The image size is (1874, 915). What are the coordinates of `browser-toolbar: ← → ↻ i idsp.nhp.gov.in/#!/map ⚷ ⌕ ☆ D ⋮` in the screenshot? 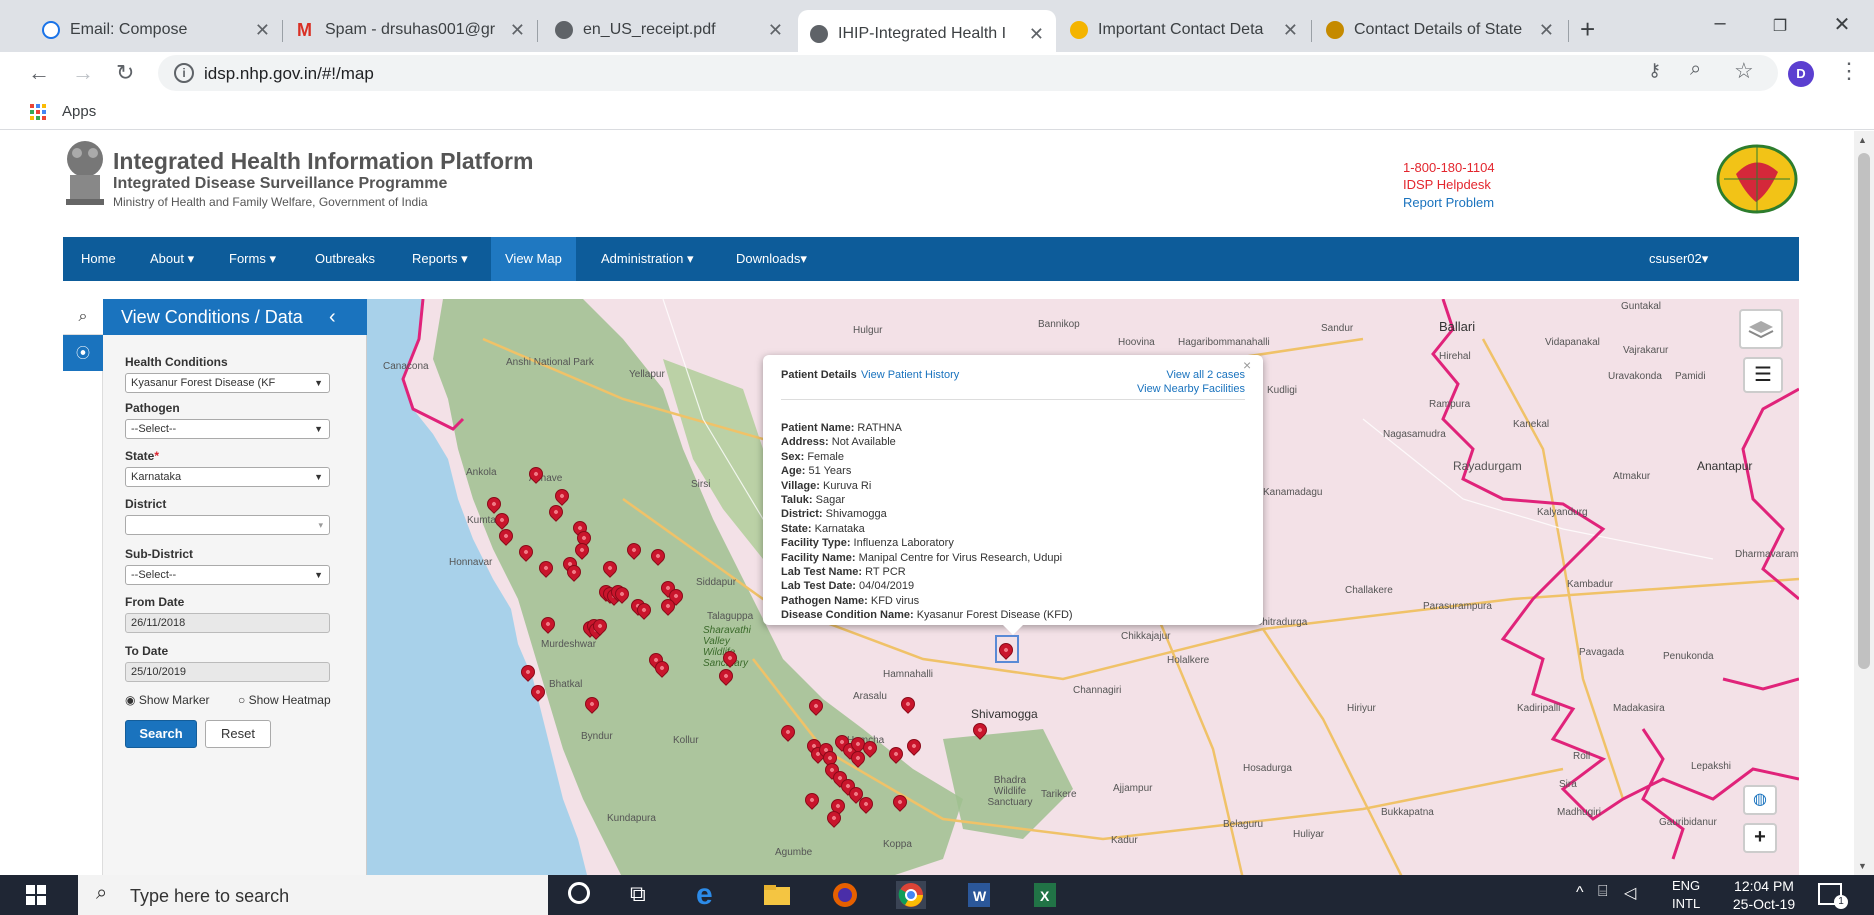 It's located at (937, 73).